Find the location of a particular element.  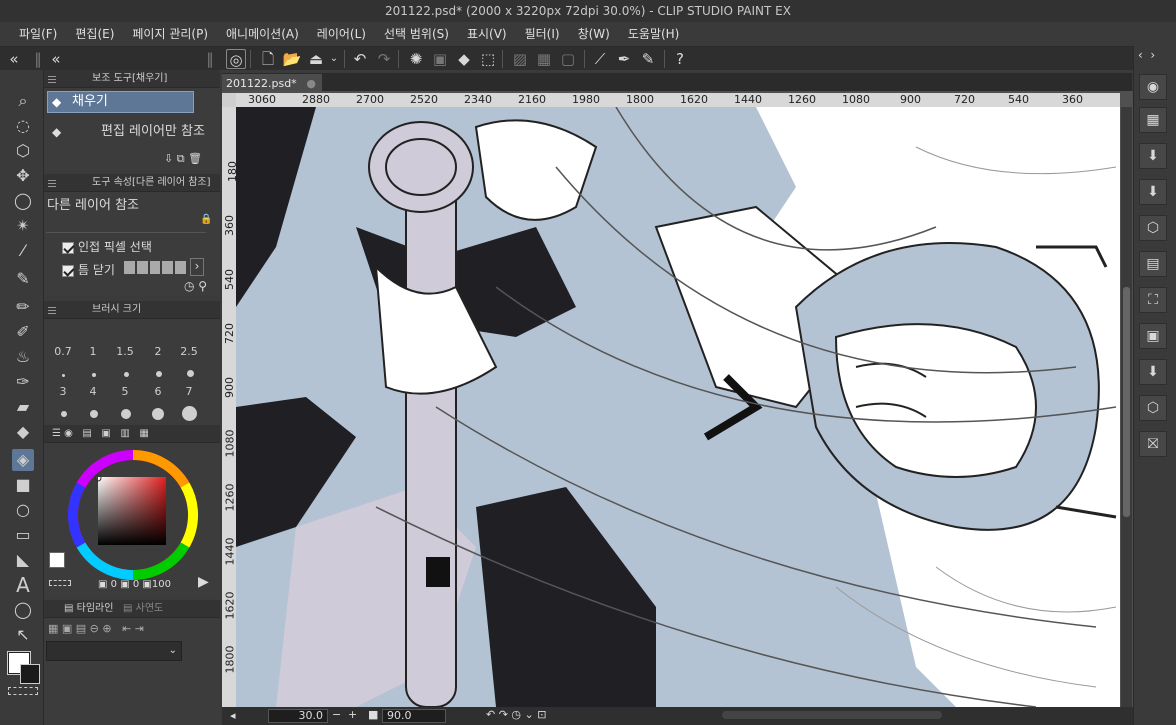

move-icon: ✥ is located at coordinates (23, 176).